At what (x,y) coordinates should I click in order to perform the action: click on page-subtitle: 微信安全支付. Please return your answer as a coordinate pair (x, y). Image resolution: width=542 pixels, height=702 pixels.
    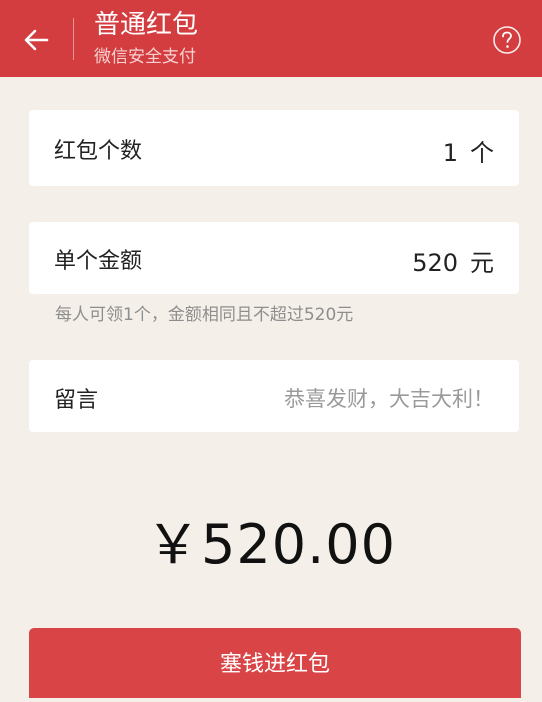
    Looking at the image, I should click on (145, 57).